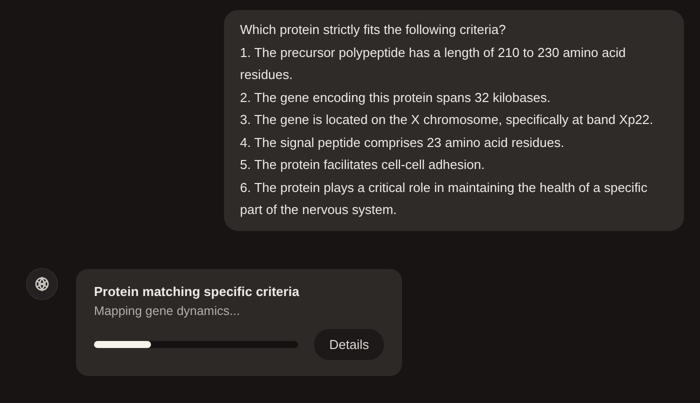 The width and height of the screenshot is (700, 403). I want to click on task-title: Protein matching specific criteria, so click(197, 291).